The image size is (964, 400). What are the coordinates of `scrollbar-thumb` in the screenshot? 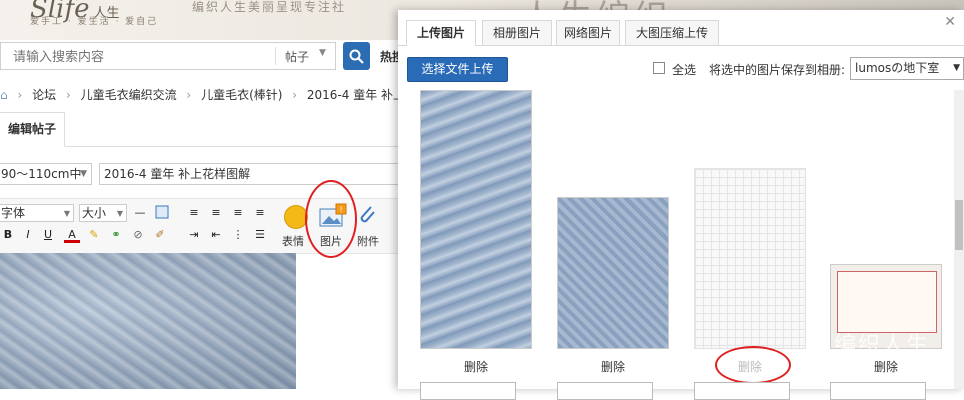 It's located at (959, 225).